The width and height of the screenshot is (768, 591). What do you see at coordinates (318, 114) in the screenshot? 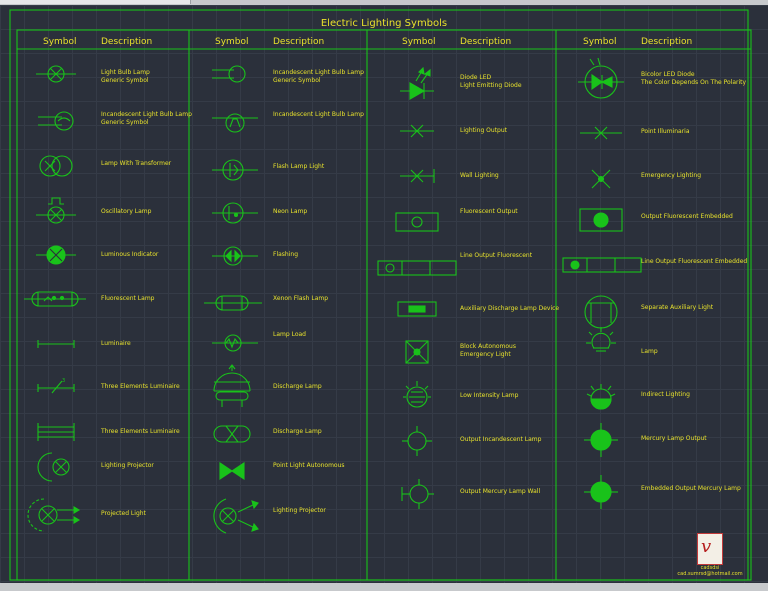
I see `description-incandescent-light-bulb-lamp: Incandescent Light Bulb Lamp` at bounding box center [318, 114].